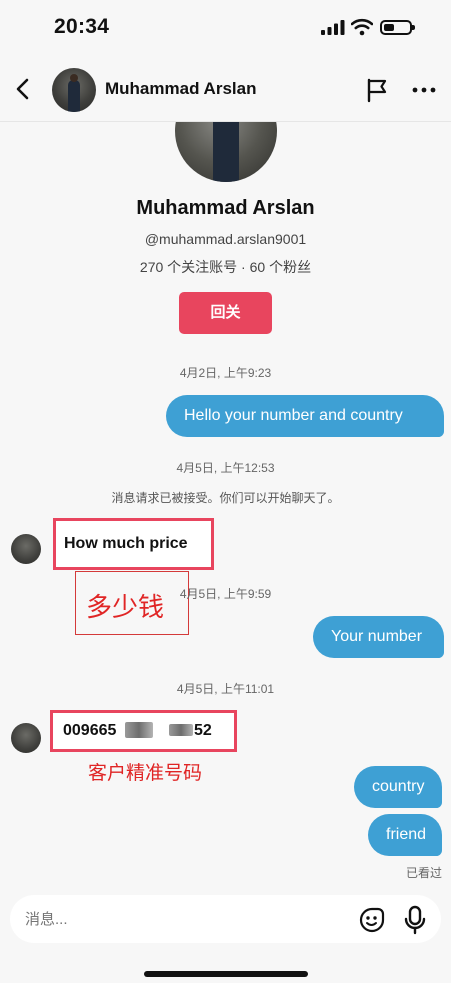 The height and width of the screenshot is (983, 451). What do you see at coordinates (89, 731) in the screenshot?
I see `incoming-message-prefix: 009665` at bounding box center [89, 731].